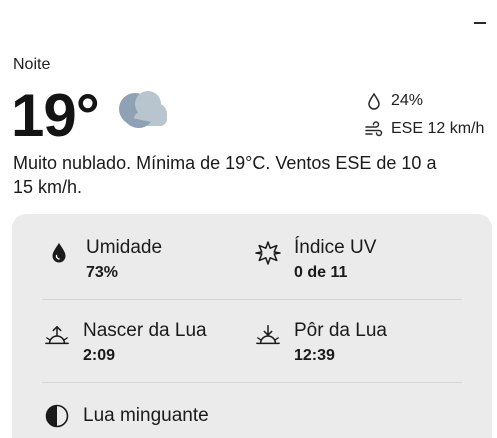 The image size is (497, 438). Describe the element at coordinates (374, 129) in the screenshot. I see `wind-icon` at that location.